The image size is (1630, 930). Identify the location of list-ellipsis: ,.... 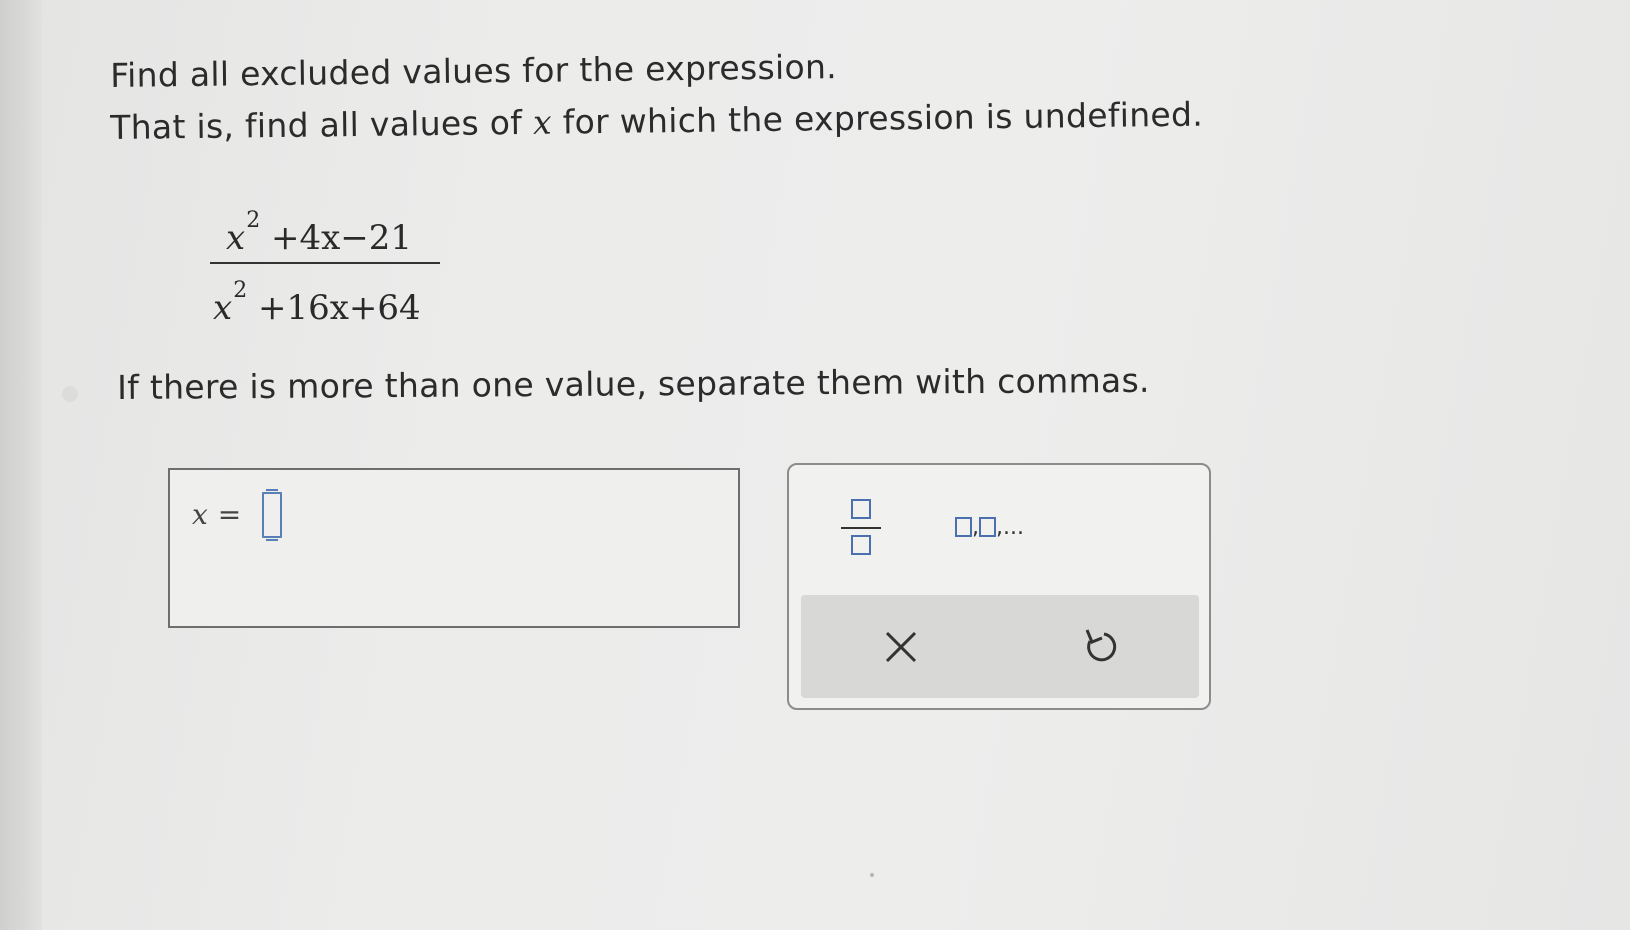
(1010, 527).